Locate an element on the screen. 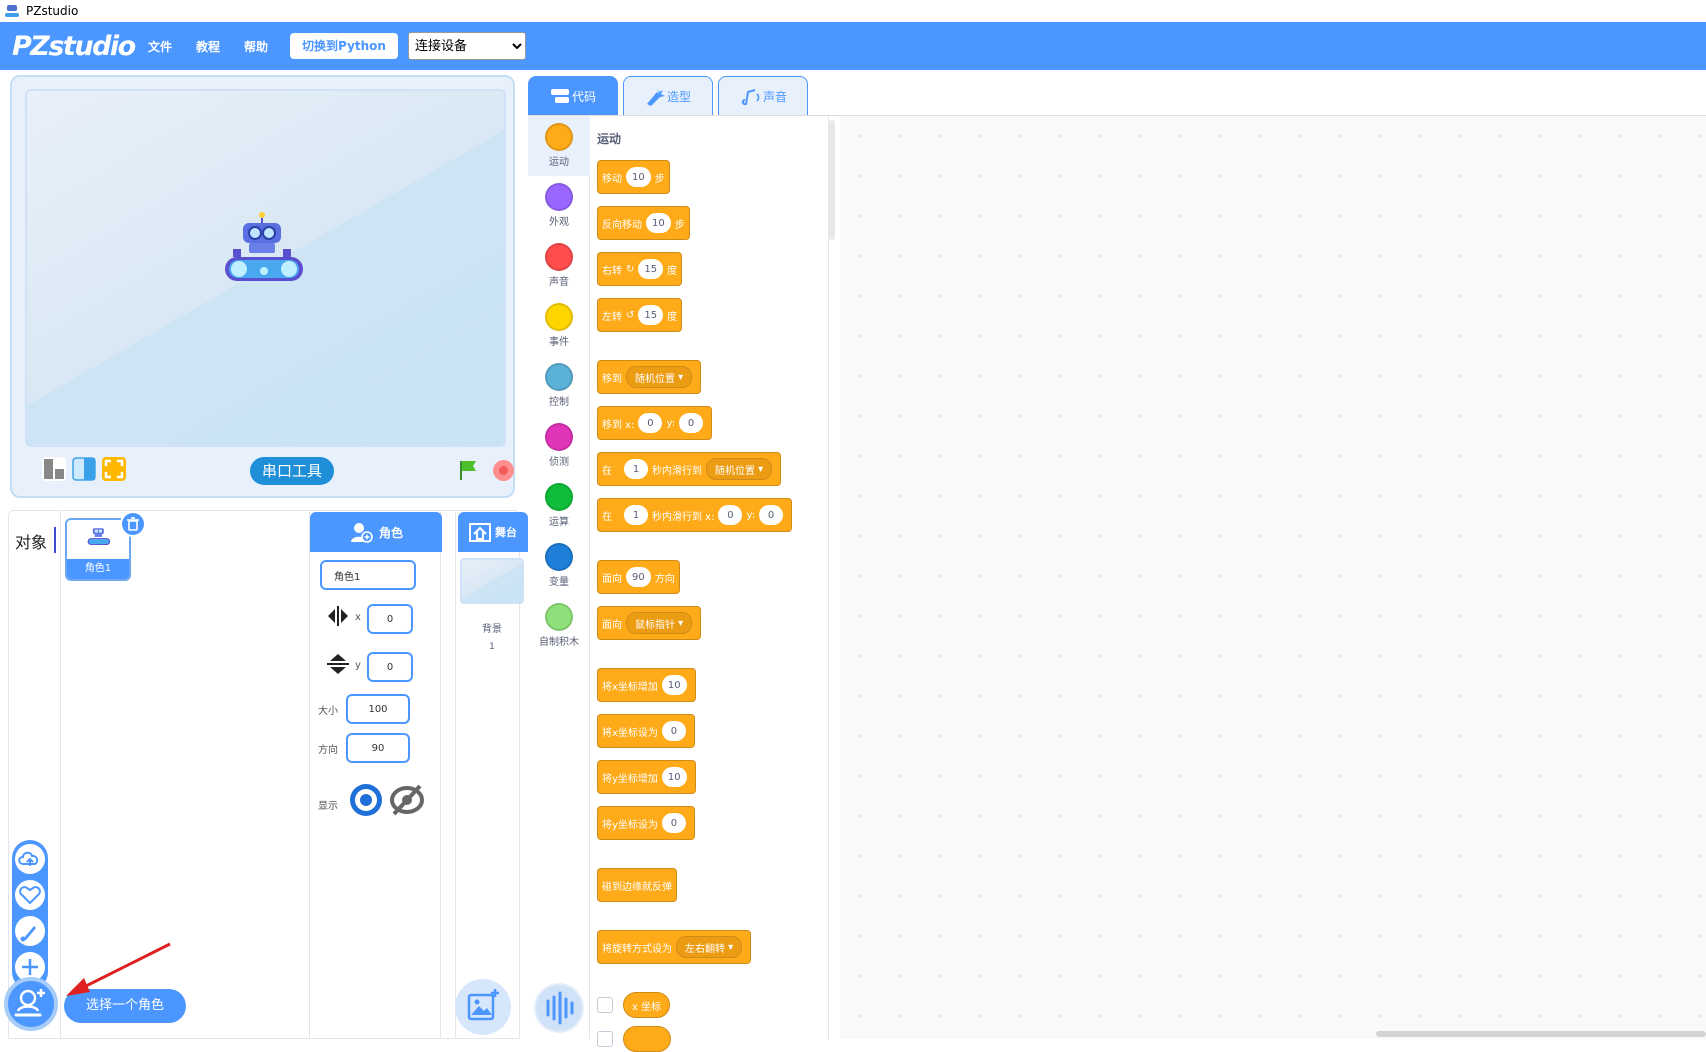  workspace-horizontal-scrollbar is located at coordinates (1541, 1034).